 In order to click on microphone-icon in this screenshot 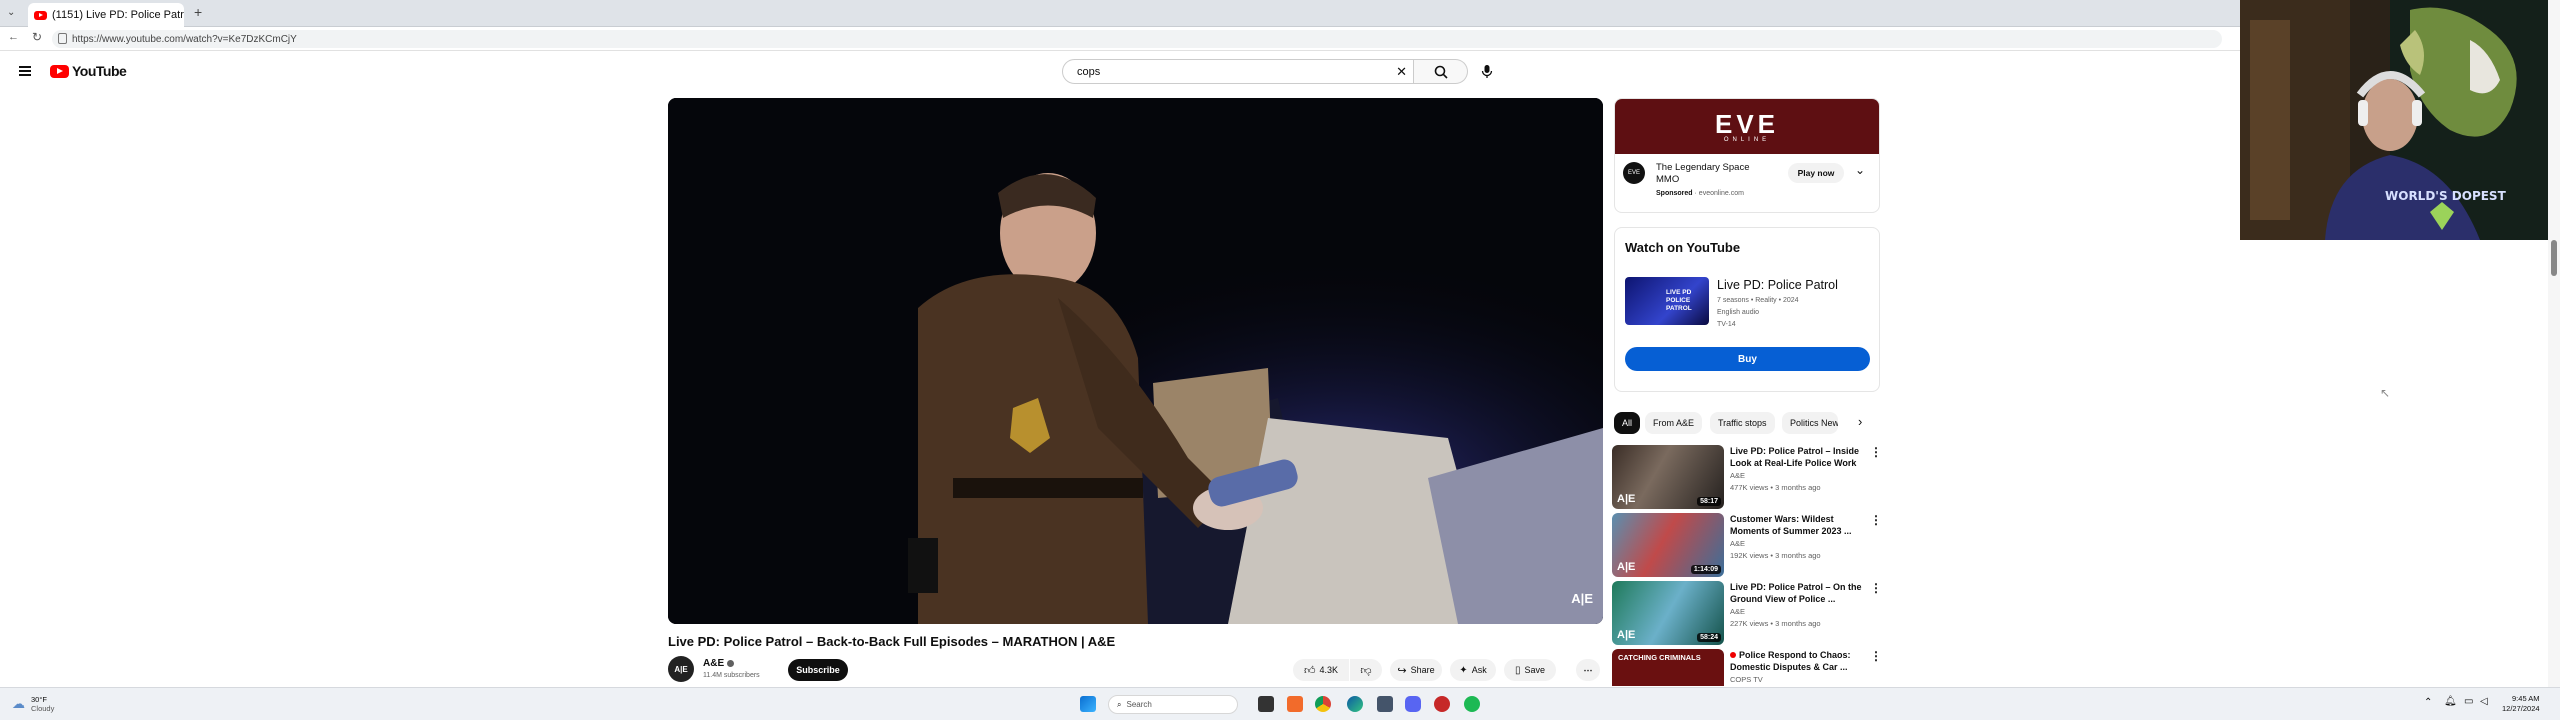, I will do `click(1486, 71)`.